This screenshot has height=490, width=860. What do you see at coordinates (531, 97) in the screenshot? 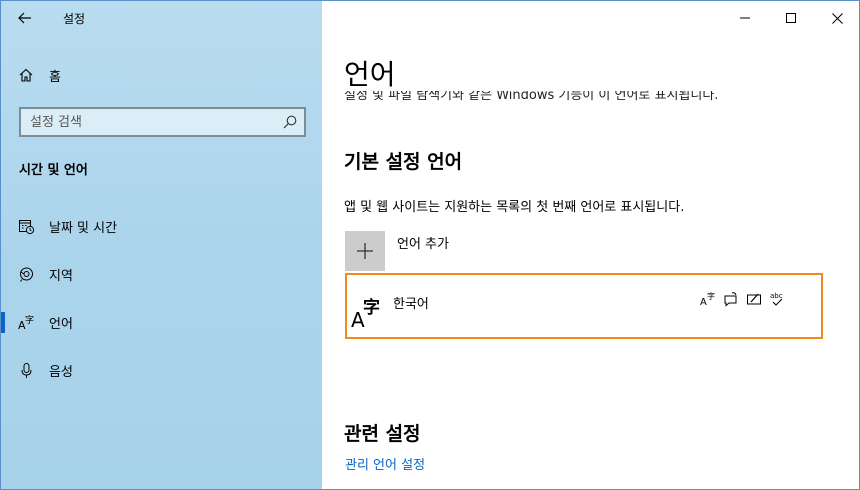
I see `display-language-desc: 설정 및 파일 탐색기와 같은 Windows 기능이 이 언어로 표시됩니다.` at bounding box center [531, 97].